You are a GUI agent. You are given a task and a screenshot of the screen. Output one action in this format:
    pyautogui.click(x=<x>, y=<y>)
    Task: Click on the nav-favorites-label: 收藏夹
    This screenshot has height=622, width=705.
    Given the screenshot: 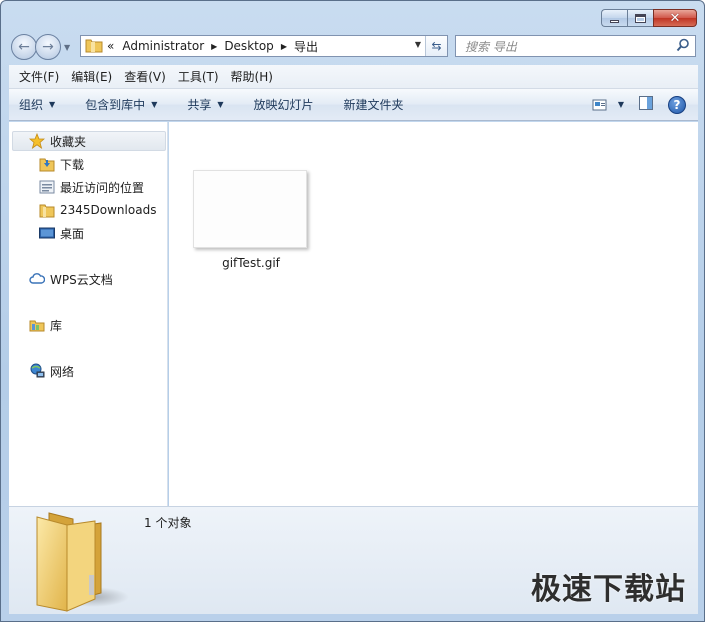 What is the action you would take?
    pyautogui.click(x=68, y=141)
    